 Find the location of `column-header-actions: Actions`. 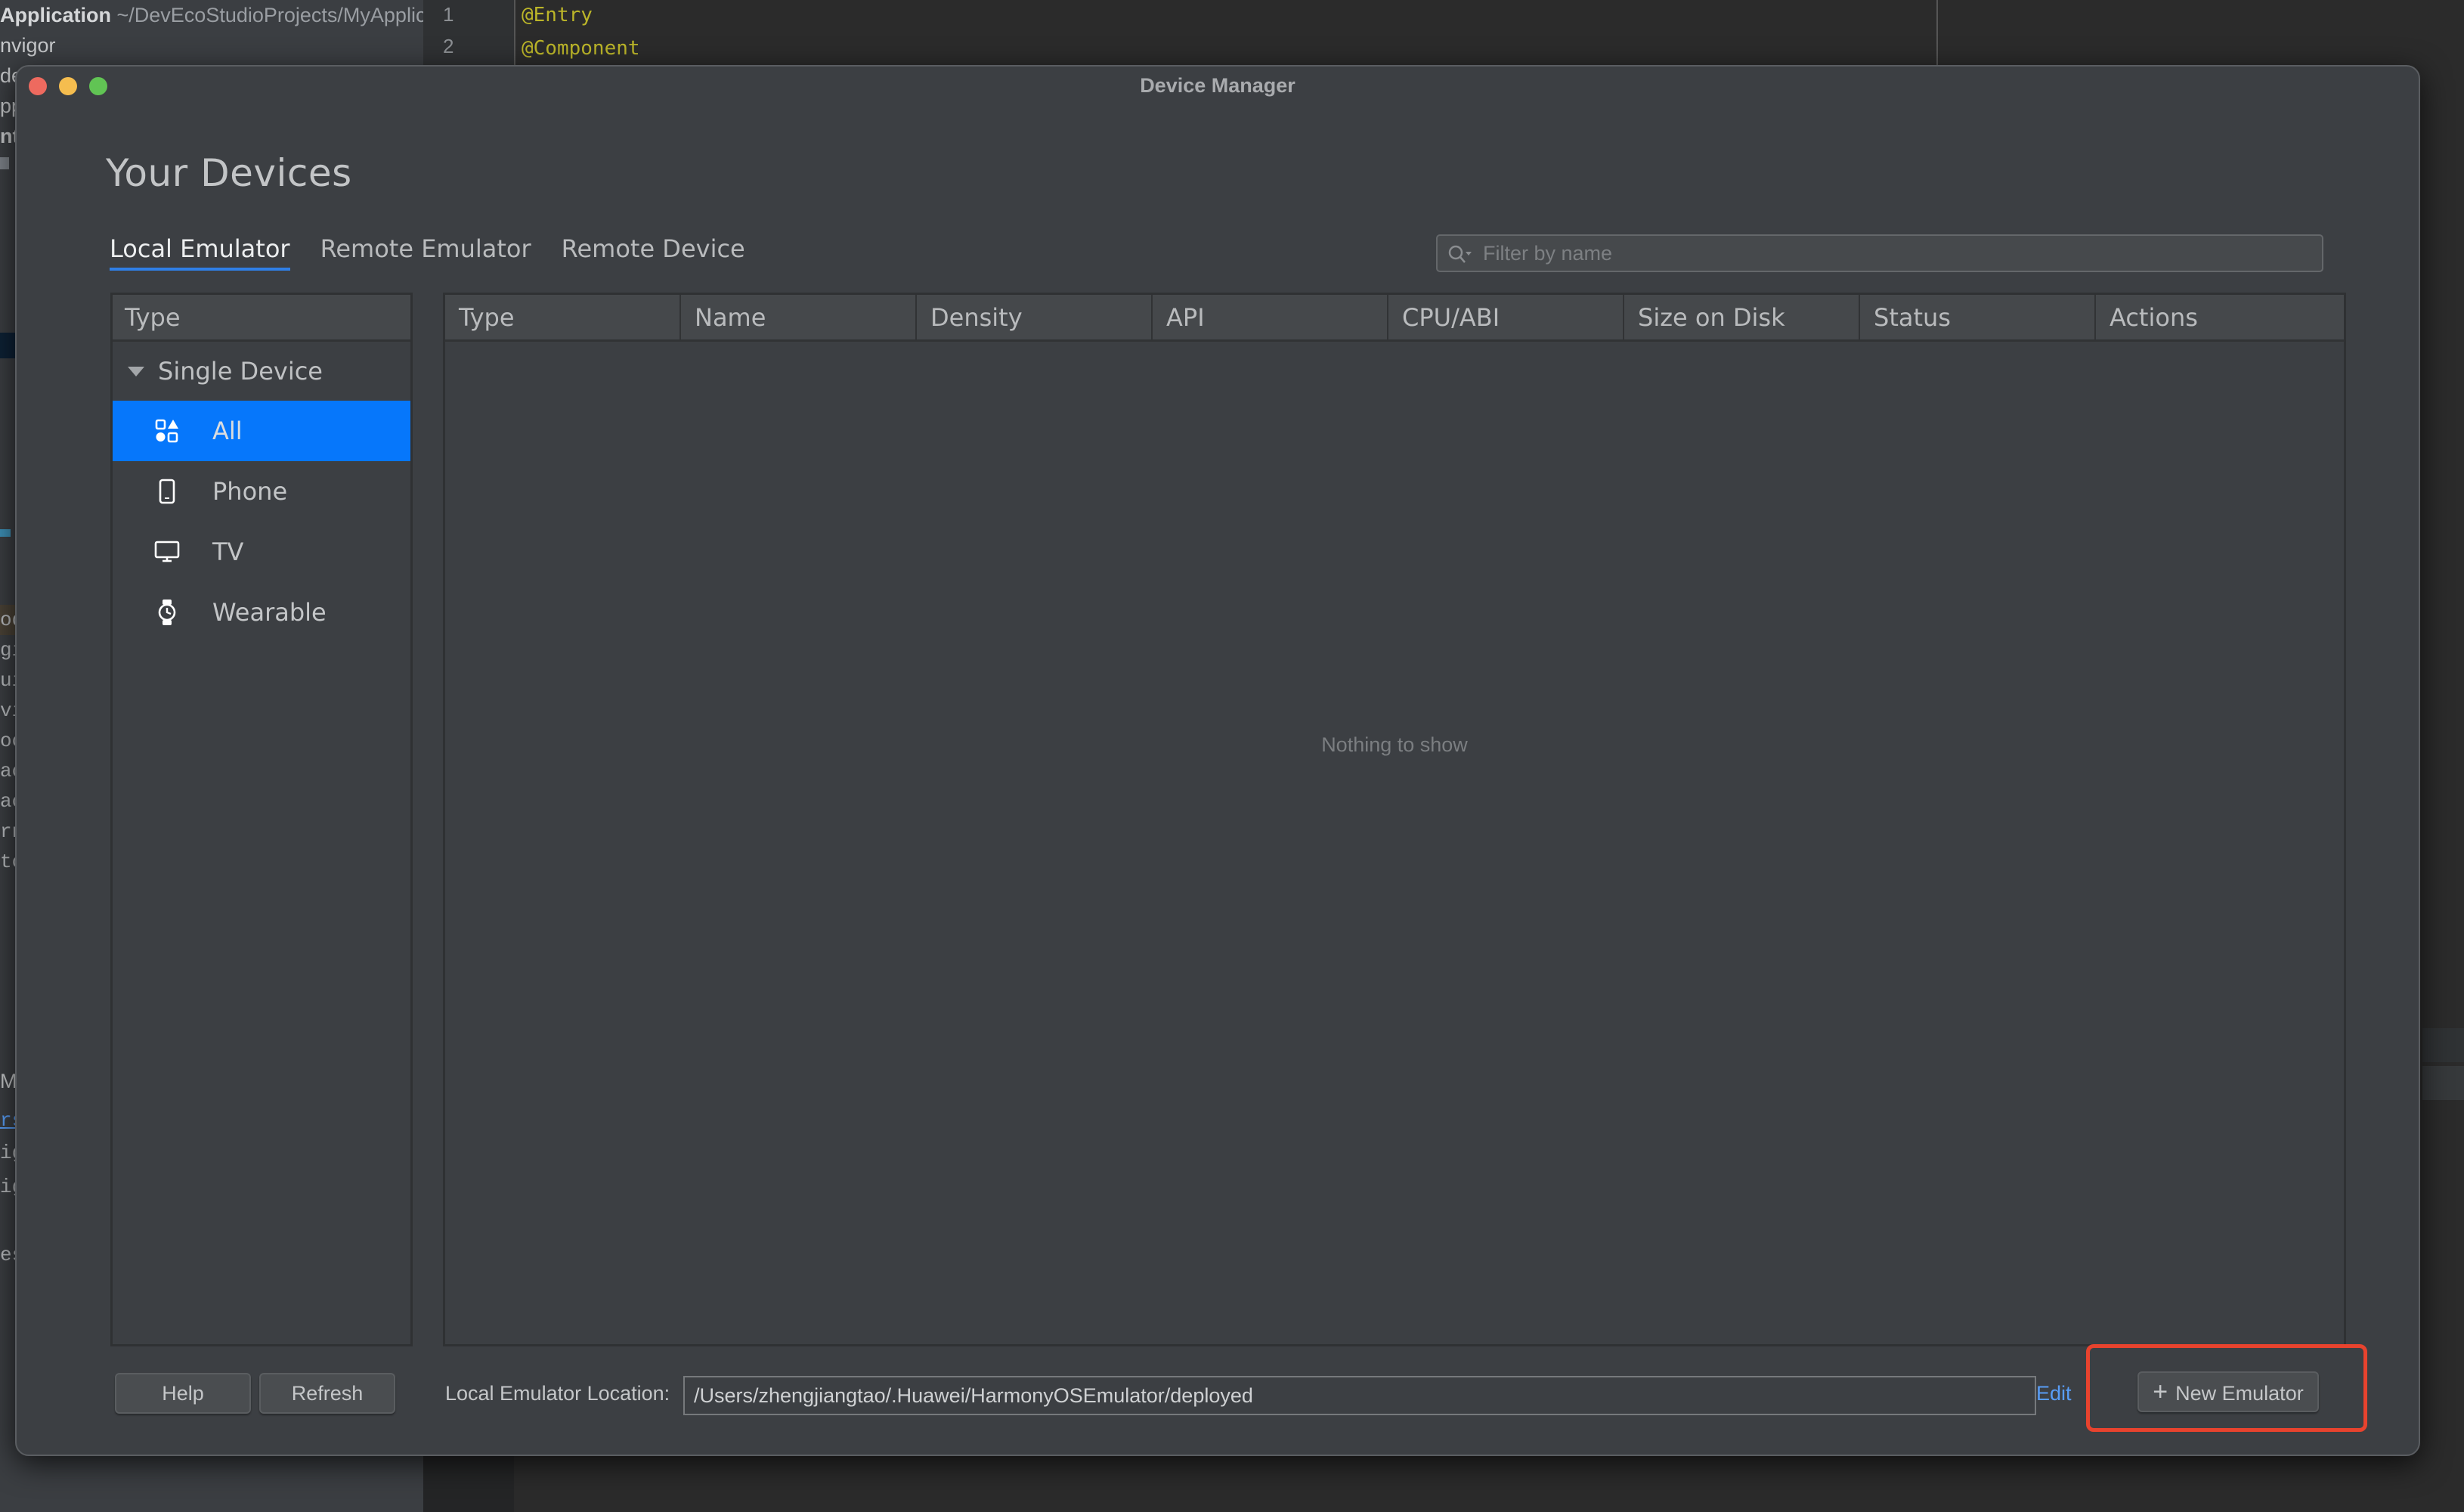

column-header-actions: Actions is located at coordinates (2220, 317).